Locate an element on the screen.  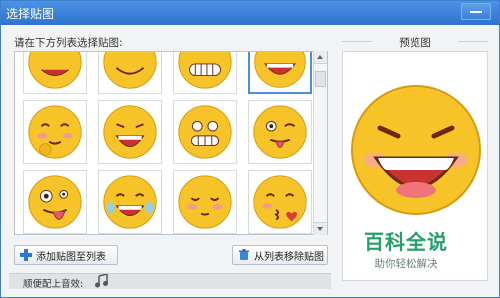
teeth-grin-face-icon is located at coordinates (205, 70).